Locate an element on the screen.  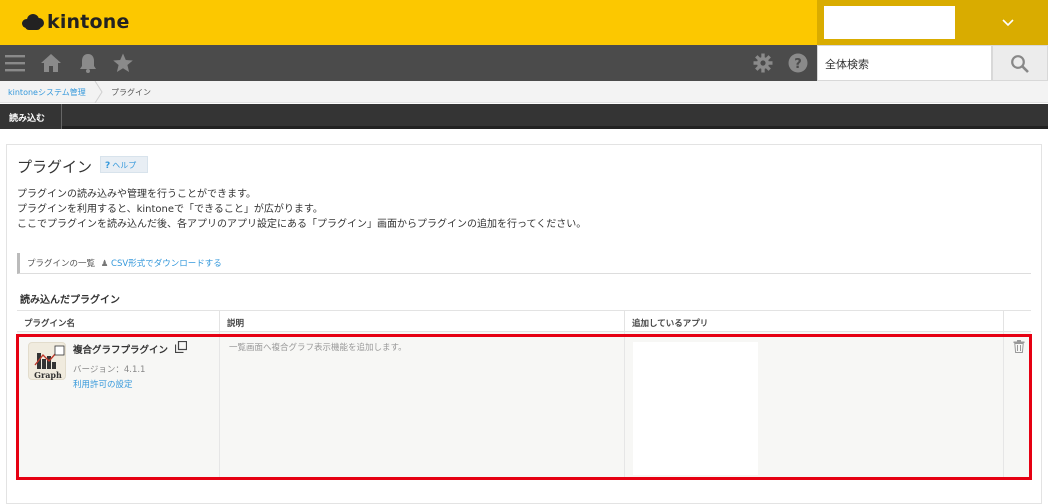
load-button: 読み込む is located at coordinates (31, 116).